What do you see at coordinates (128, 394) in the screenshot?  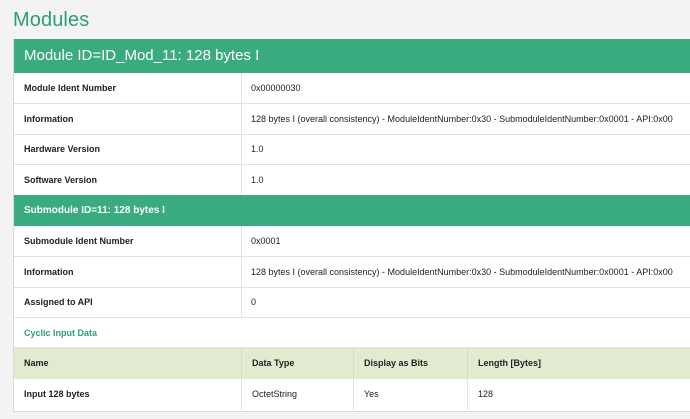 I see `cell-name: Input 128 bytes` at bounding box center [128, 394].